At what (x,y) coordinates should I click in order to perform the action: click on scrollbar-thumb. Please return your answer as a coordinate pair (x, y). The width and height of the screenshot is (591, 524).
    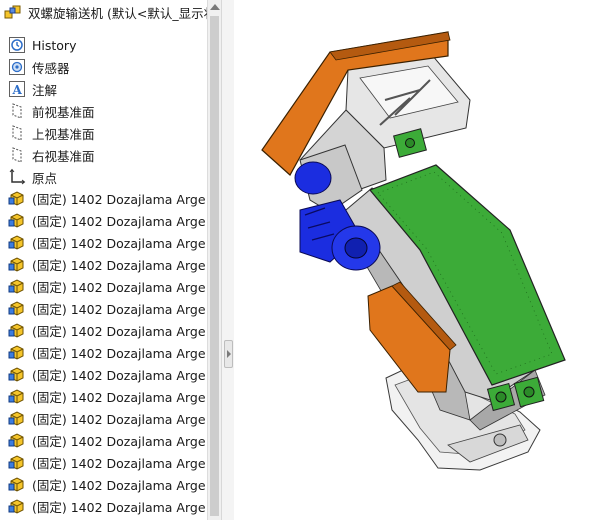
    Looking at the image, I should click on (214, 266).